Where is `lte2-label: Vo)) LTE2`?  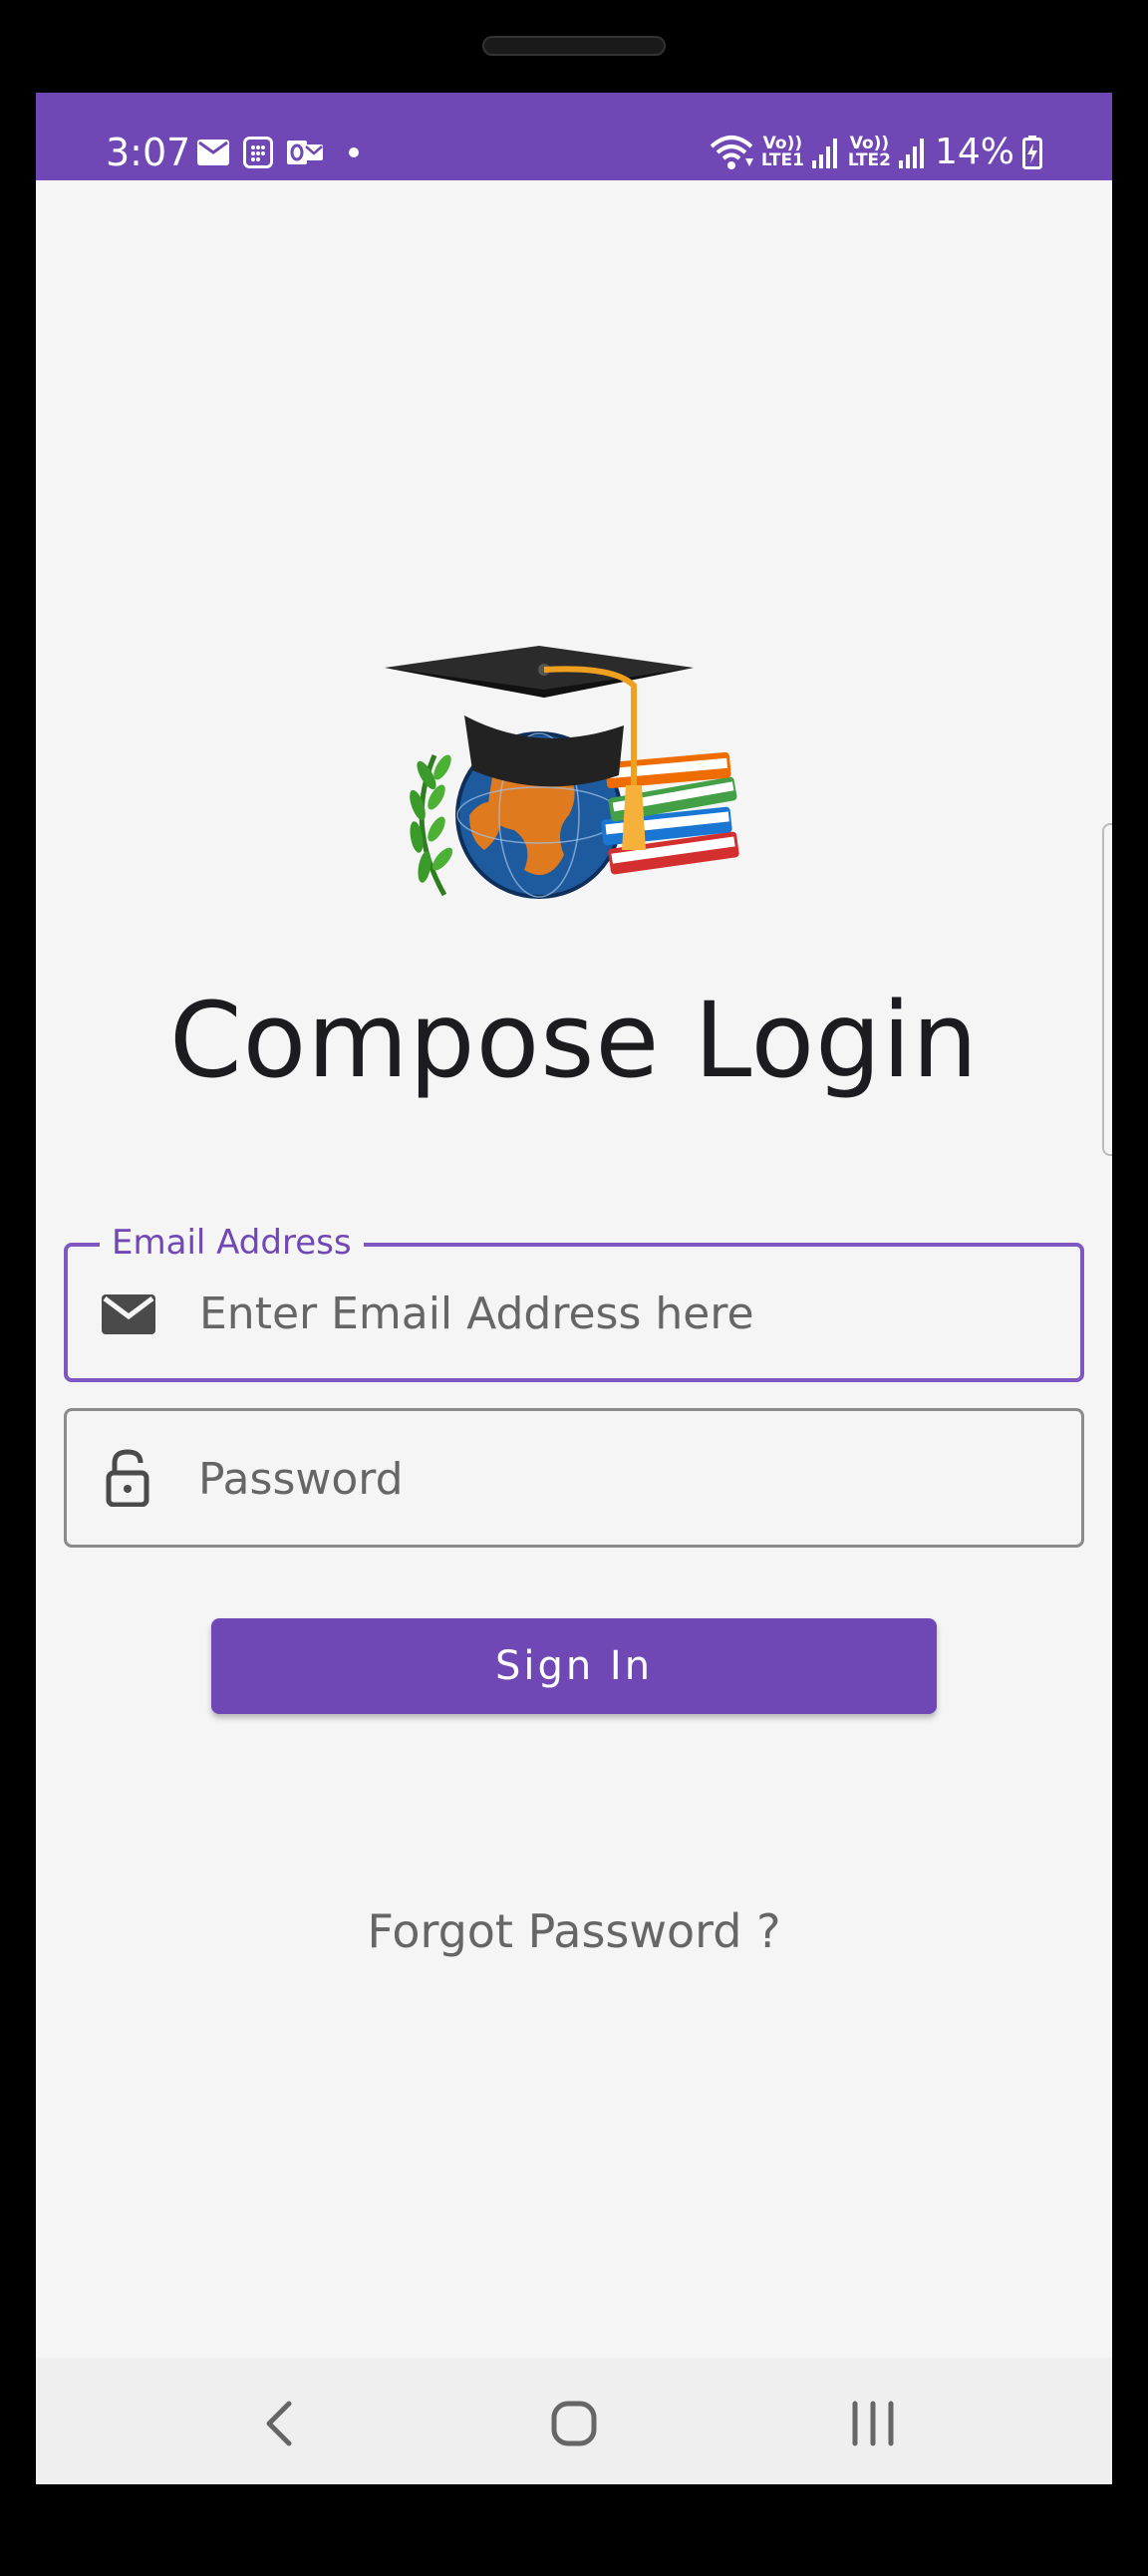 lte2-label: Vo)) LTE2 is located at coordinates (869, 152).